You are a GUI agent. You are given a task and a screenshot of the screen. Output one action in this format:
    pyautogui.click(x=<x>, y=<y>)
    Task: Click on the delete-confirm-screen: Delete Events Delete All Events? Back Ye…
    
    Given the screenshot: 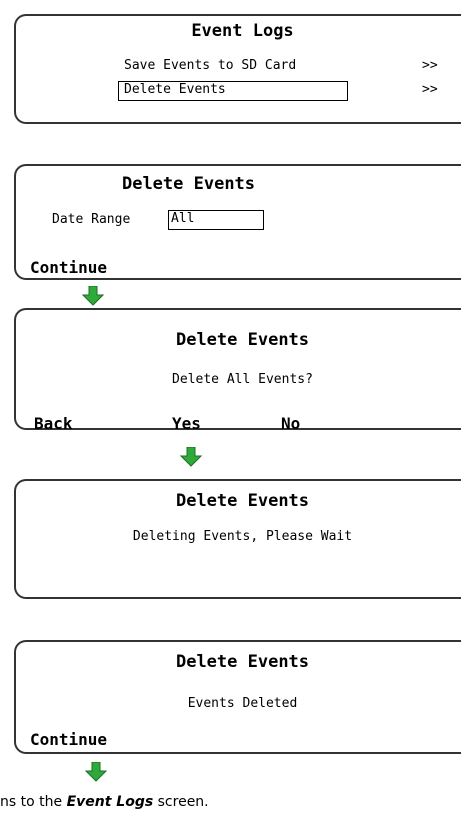 What is the action you would take?
    pyautogui.click(x=237, y=370)
    